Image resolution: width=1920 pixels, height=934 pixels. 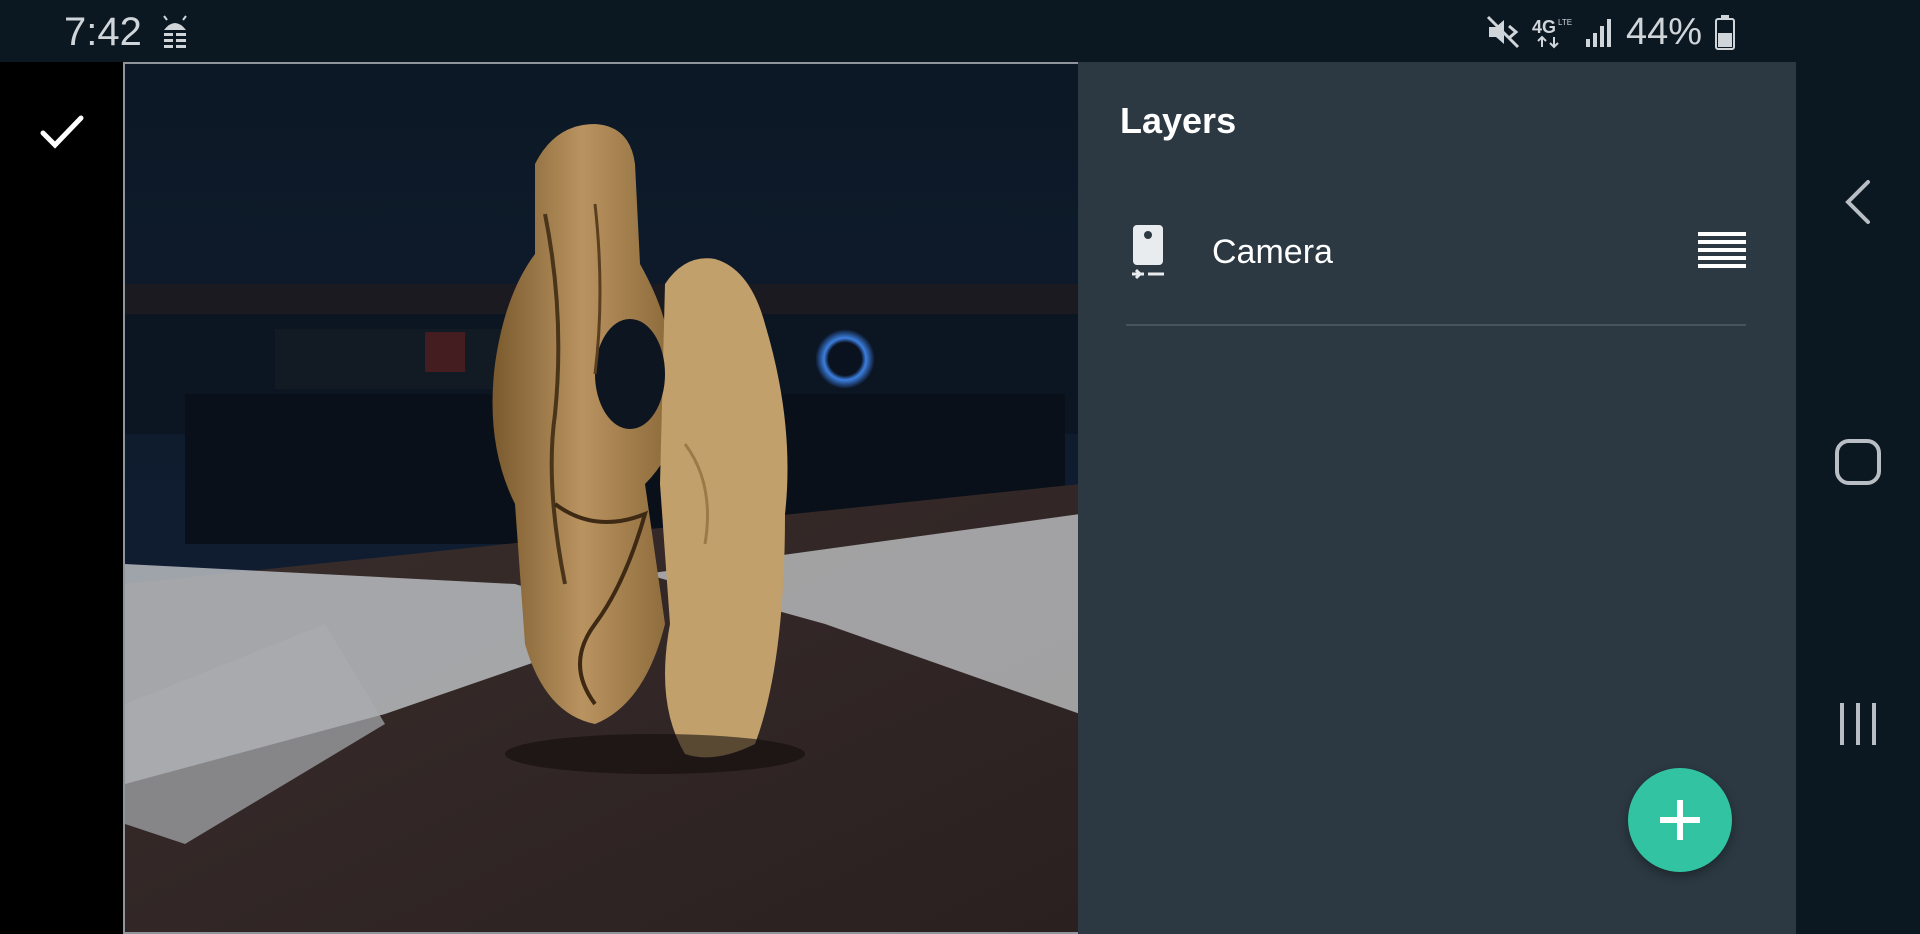 What do you see at coordinates (1148, 252) in the screenshot?
I see `phone-camera-icon` at bounding box center [1148, 252].